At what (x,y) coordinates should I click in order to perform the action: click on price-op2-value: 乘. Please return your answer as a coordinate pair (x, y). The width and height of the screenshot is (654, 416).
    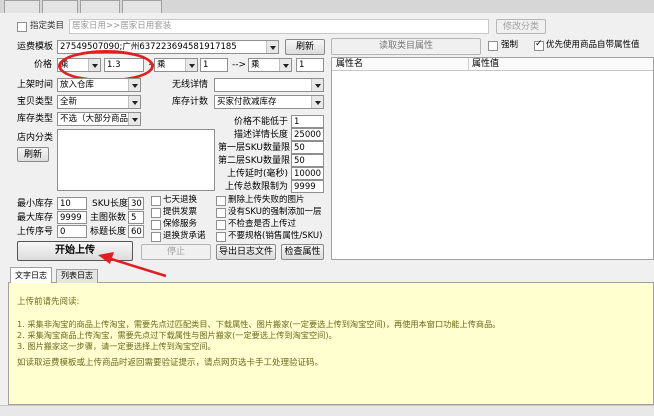
    Looking at the image, I should click on (161, 65).